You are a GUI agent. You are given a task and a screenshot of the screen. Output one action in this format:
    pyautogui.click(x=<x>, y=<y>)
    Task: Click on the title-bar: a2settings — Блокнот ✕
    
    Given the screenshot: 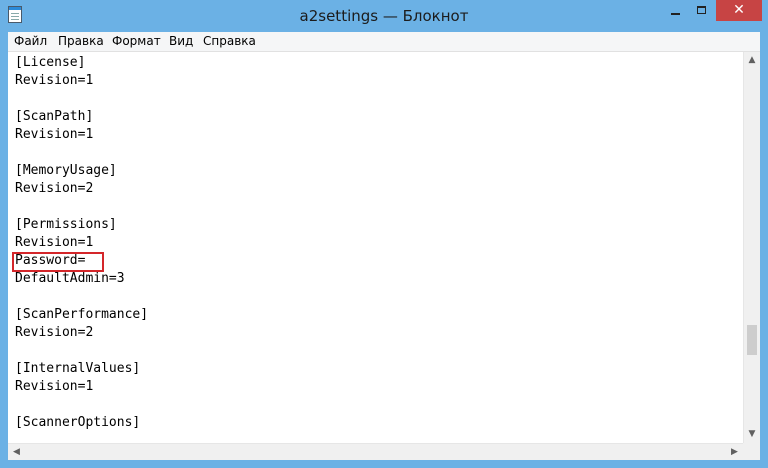 What is the action you would take?
    pyautogui.click(x=384, y=16)
    